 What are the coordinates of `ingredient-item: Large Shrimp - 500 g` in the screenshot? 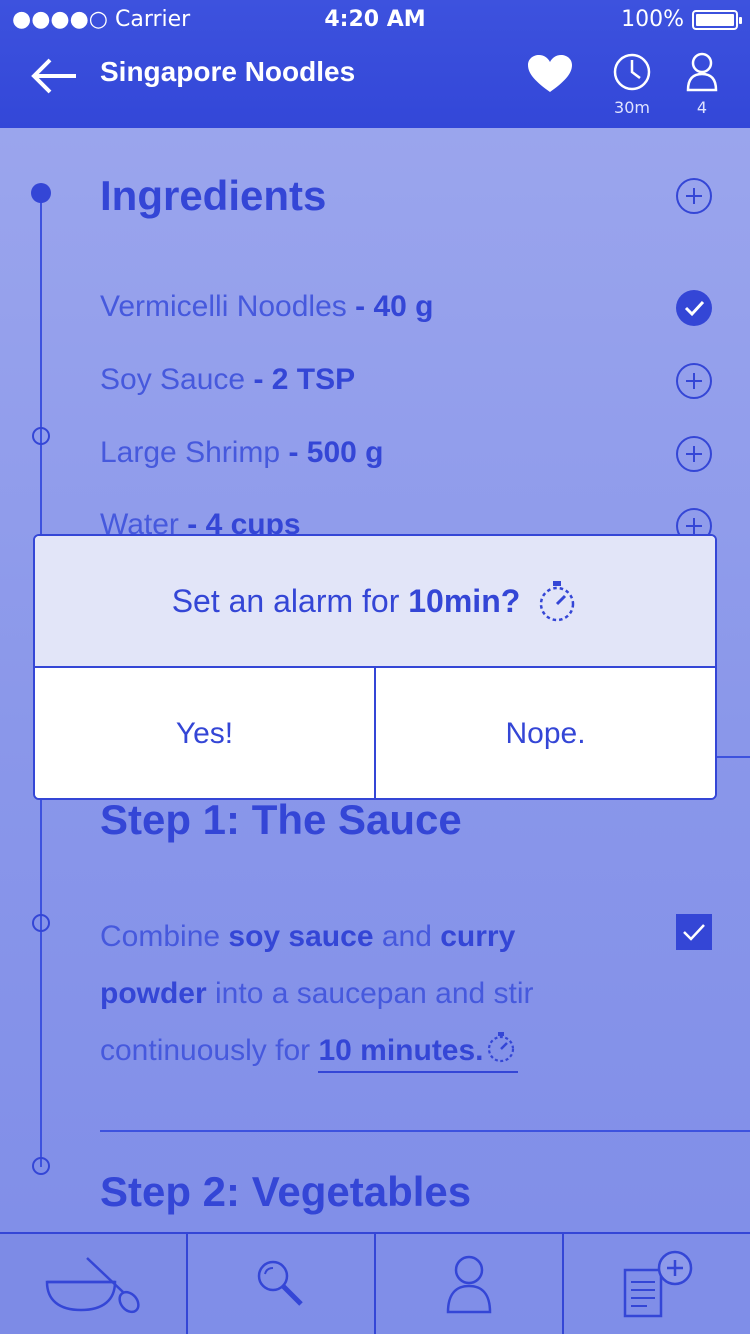 It's located at (241, 453).